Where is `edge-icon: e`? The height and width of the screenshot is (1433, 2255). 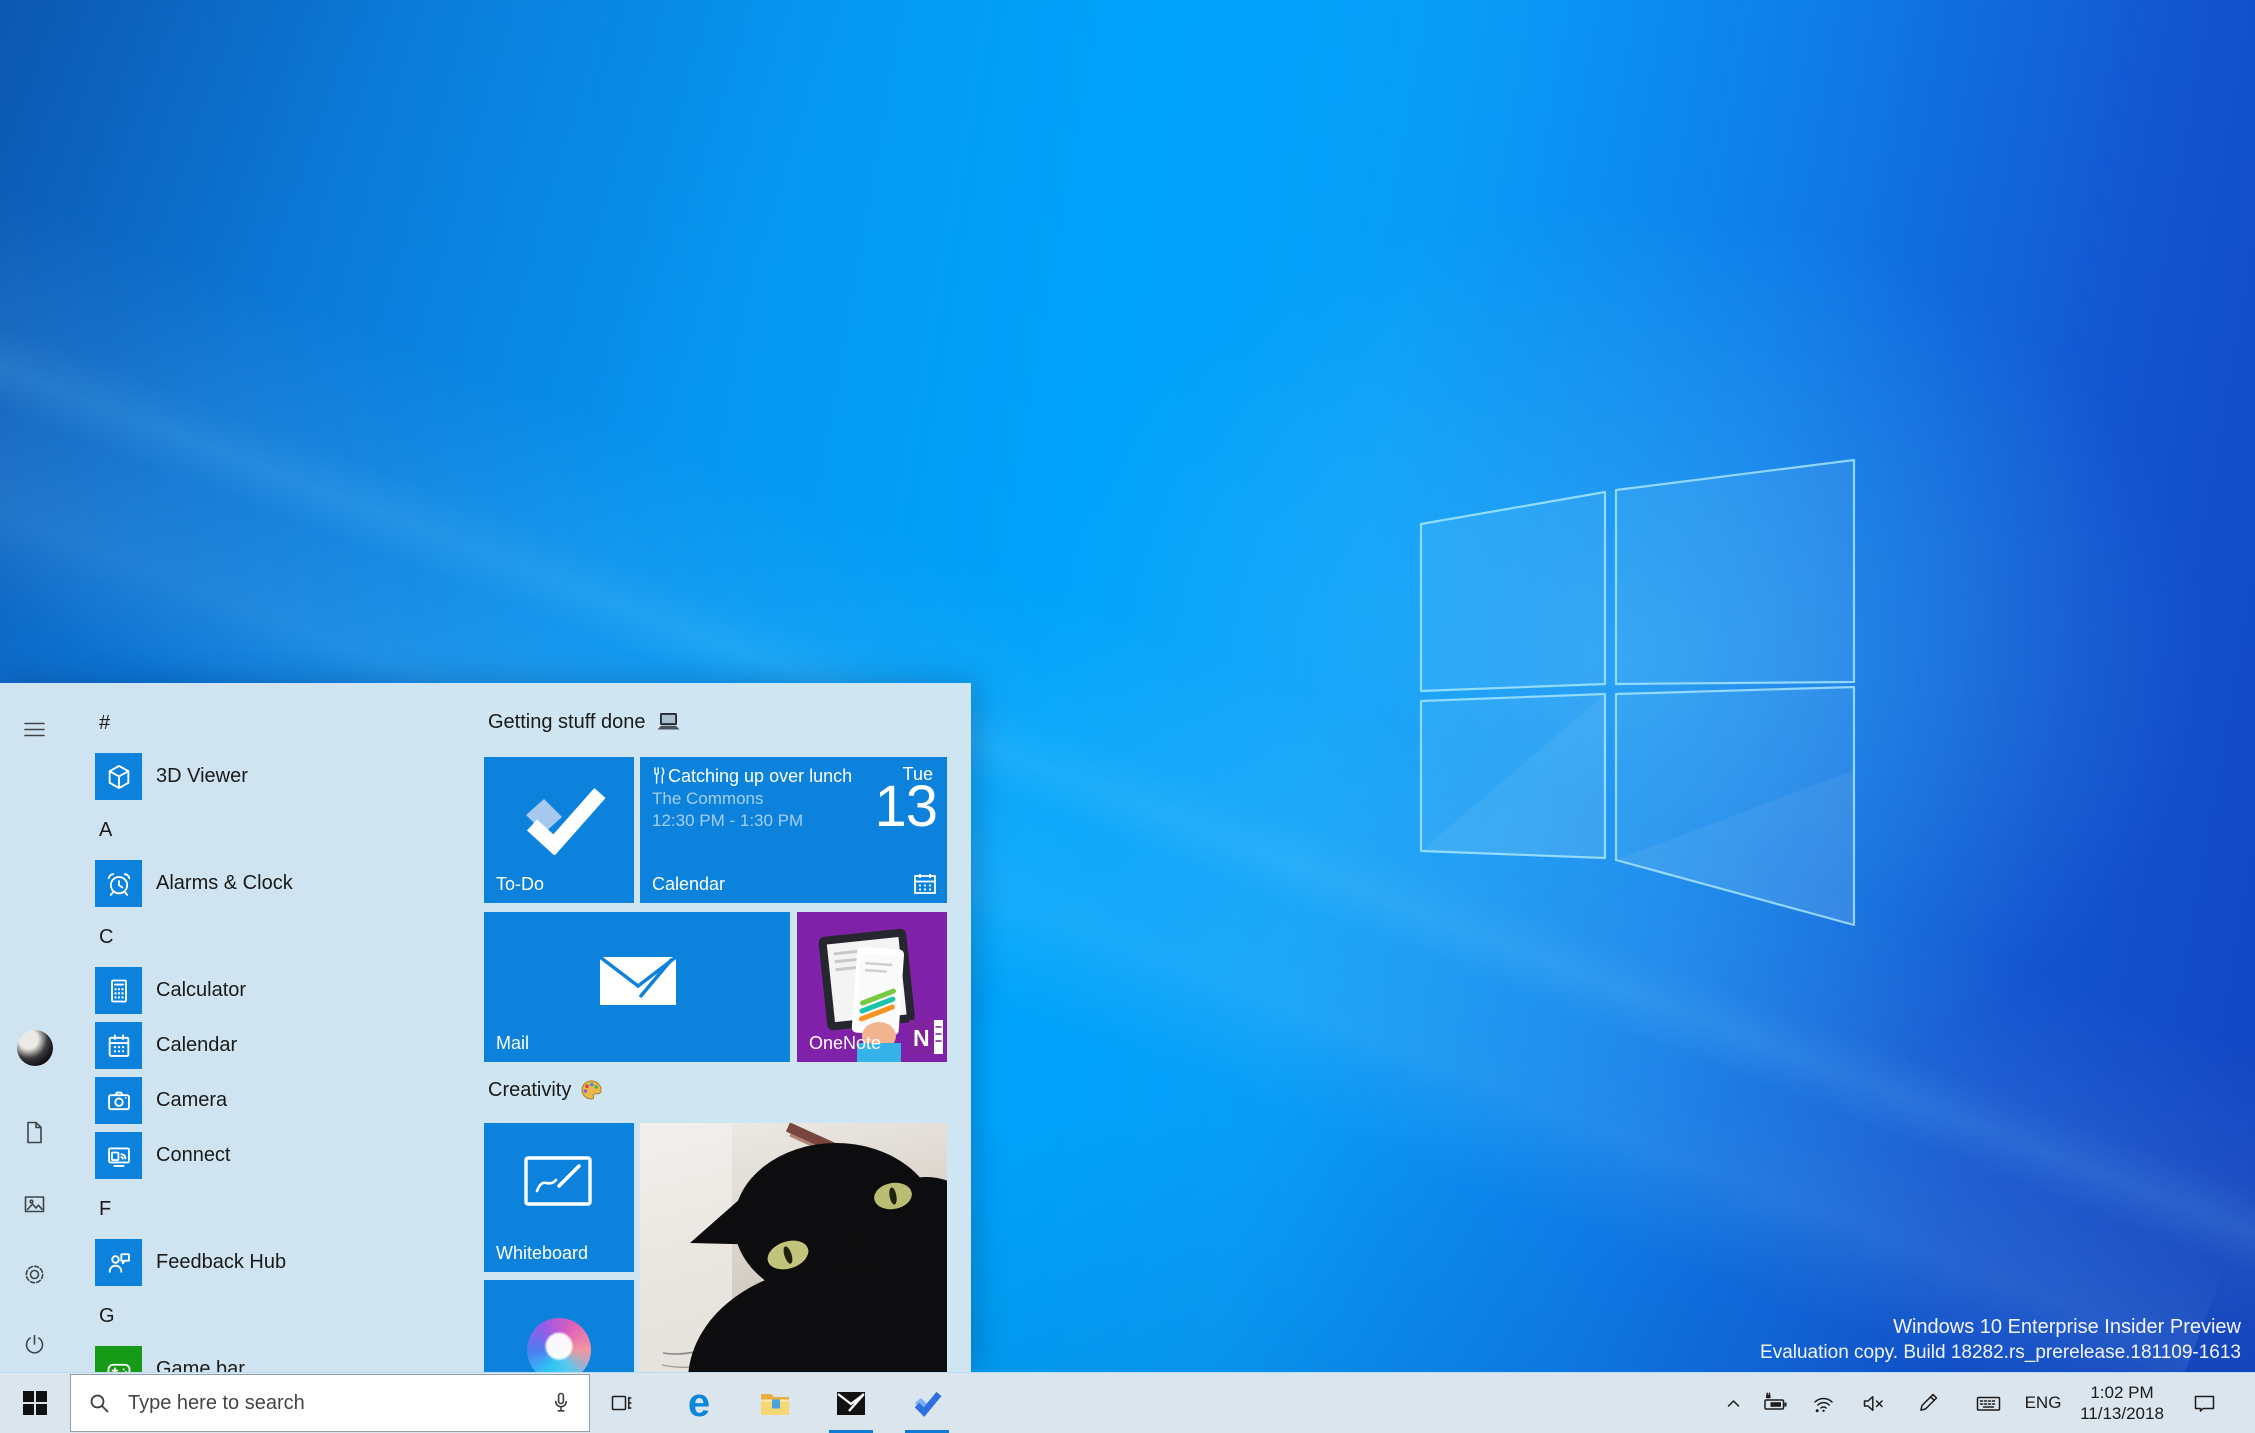
edge-icon: e is located at coordinates (699, 1403).